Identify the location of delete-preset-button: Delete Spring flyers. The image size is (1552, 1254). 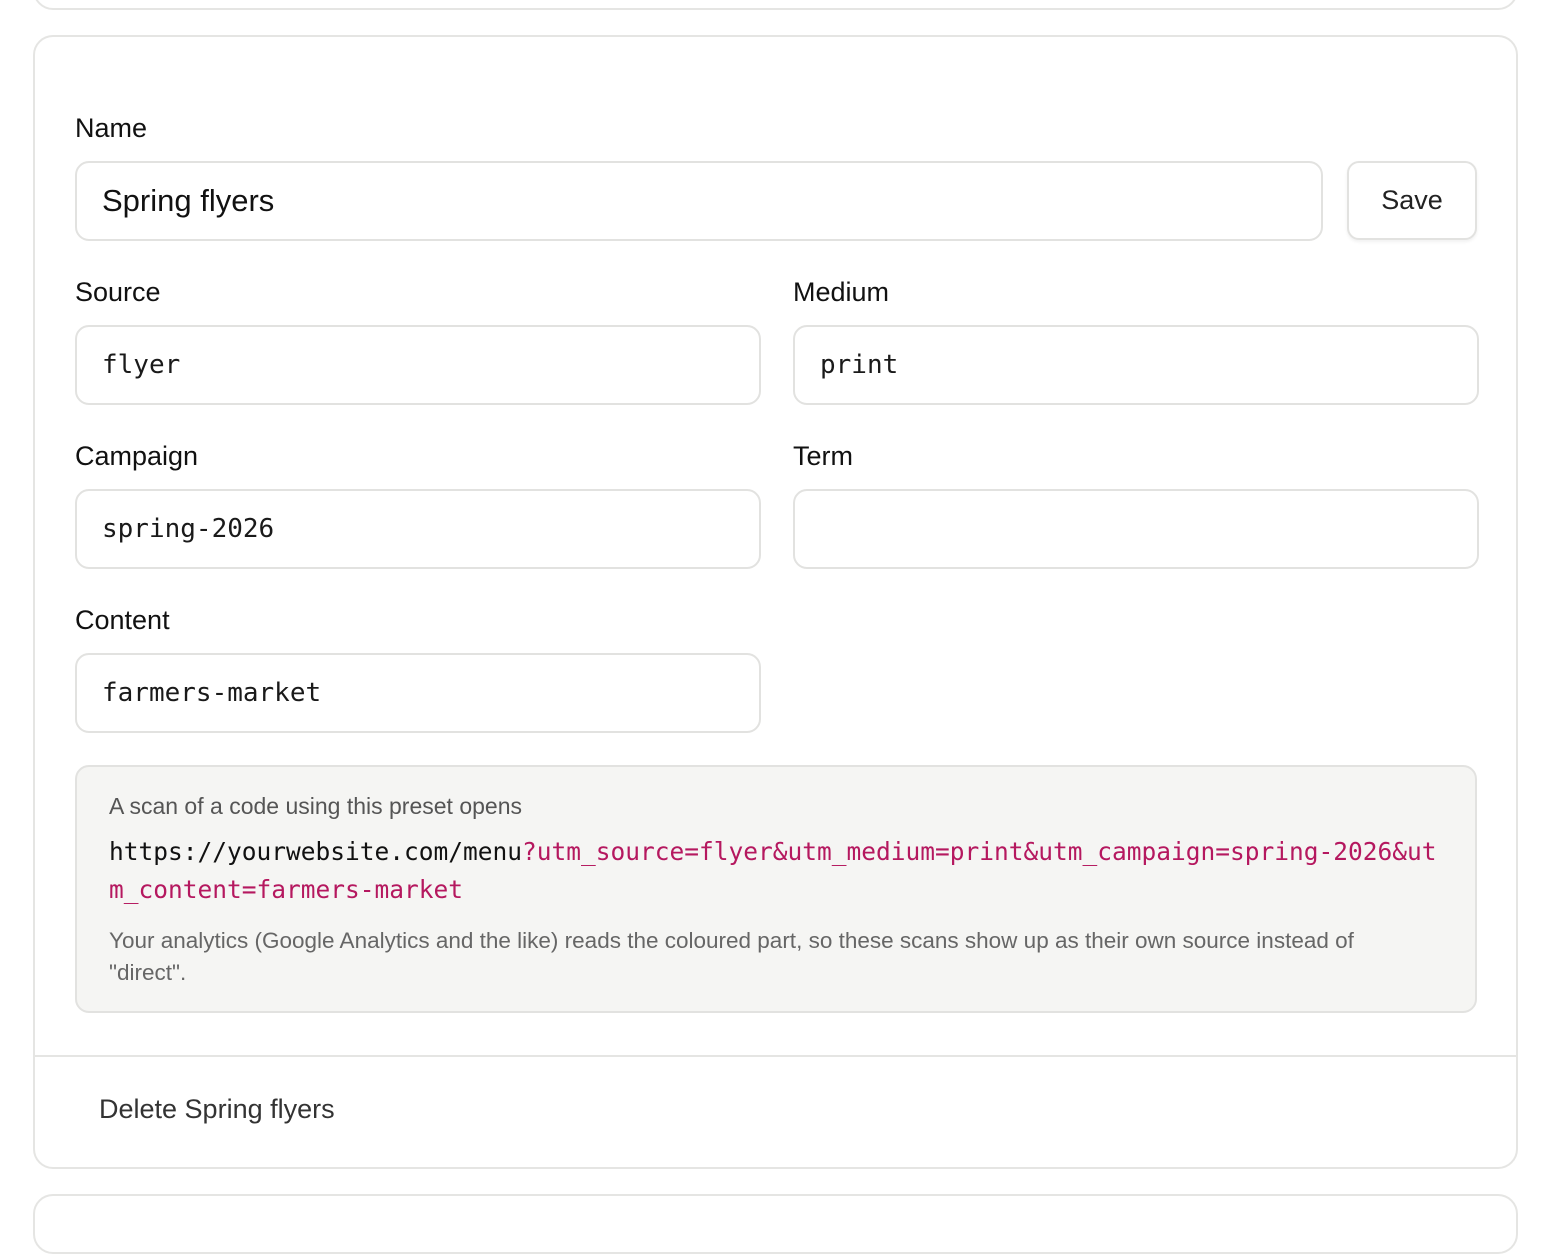
(217, 1109).